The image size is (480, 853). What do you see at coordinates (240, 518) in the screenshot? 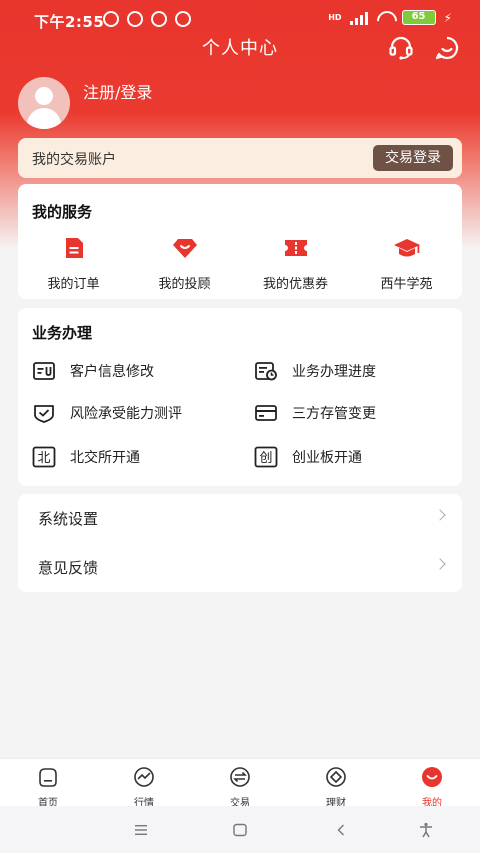
I see `system-settings-row: 系统设置` at bounding box center [240, 518].